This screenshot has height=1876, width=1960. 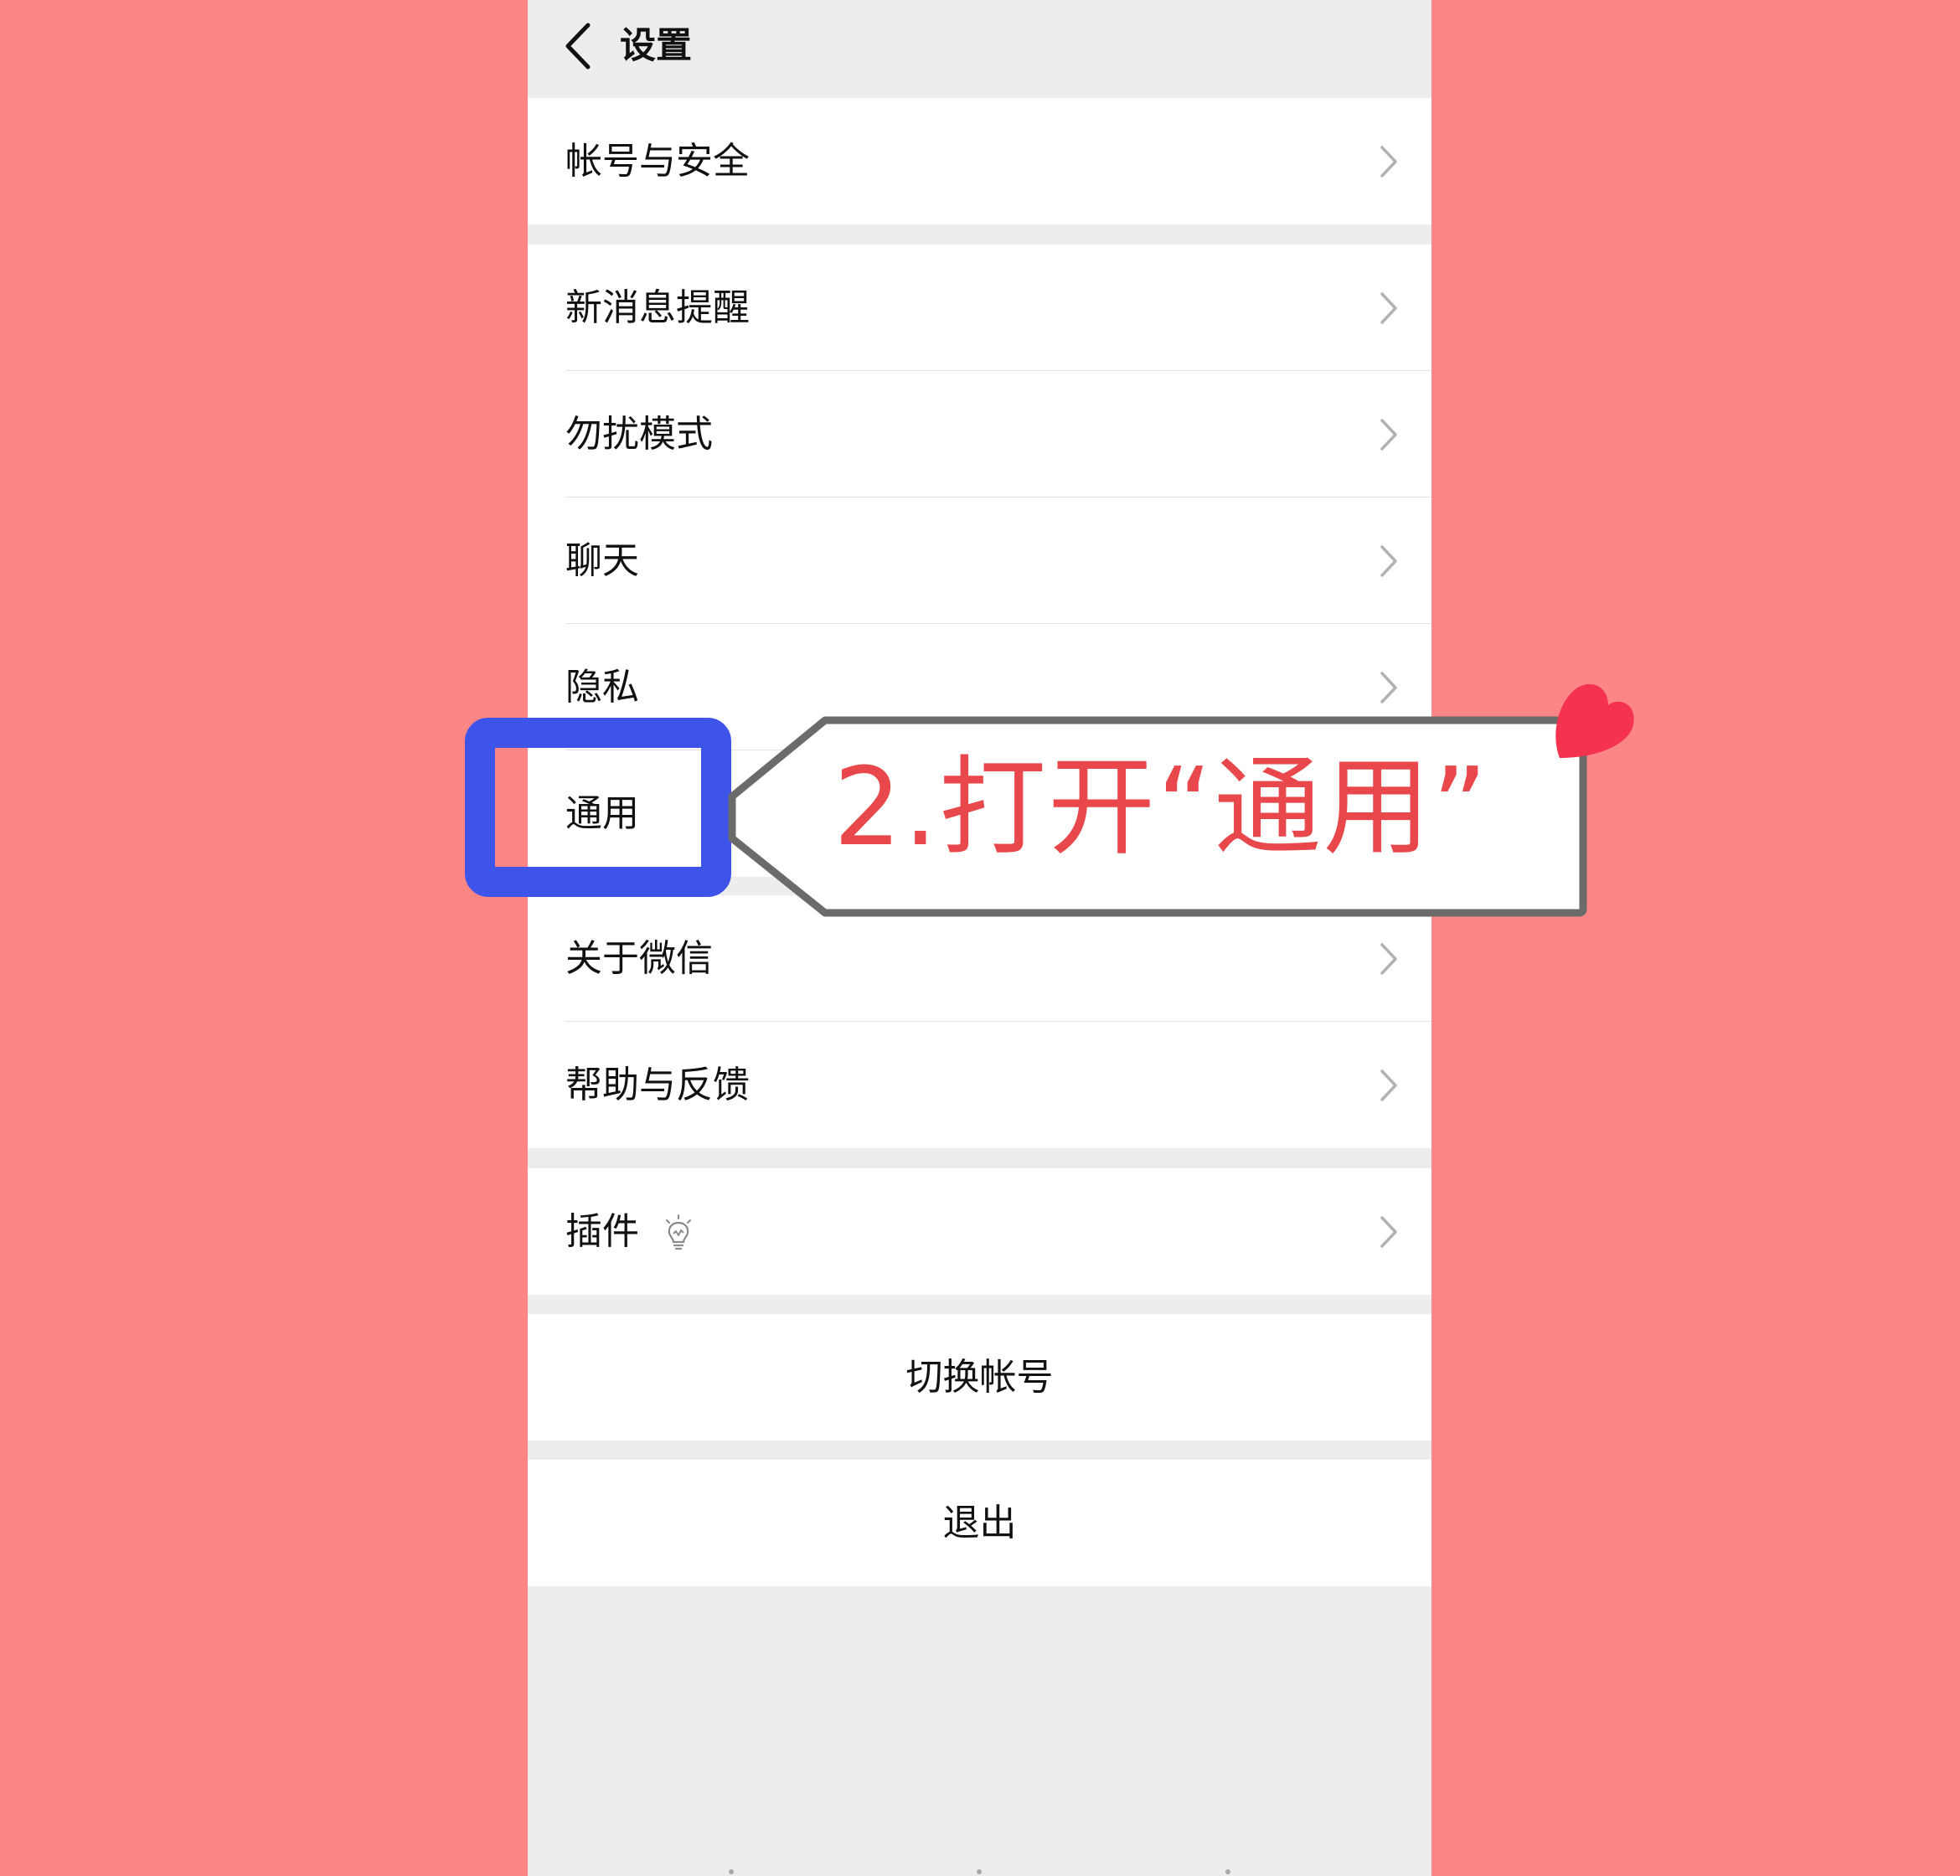 What do you see at coordinates (980, 1867) in the screenshot?
I see `system-nav-bar` at bounding box center [980, 1867].